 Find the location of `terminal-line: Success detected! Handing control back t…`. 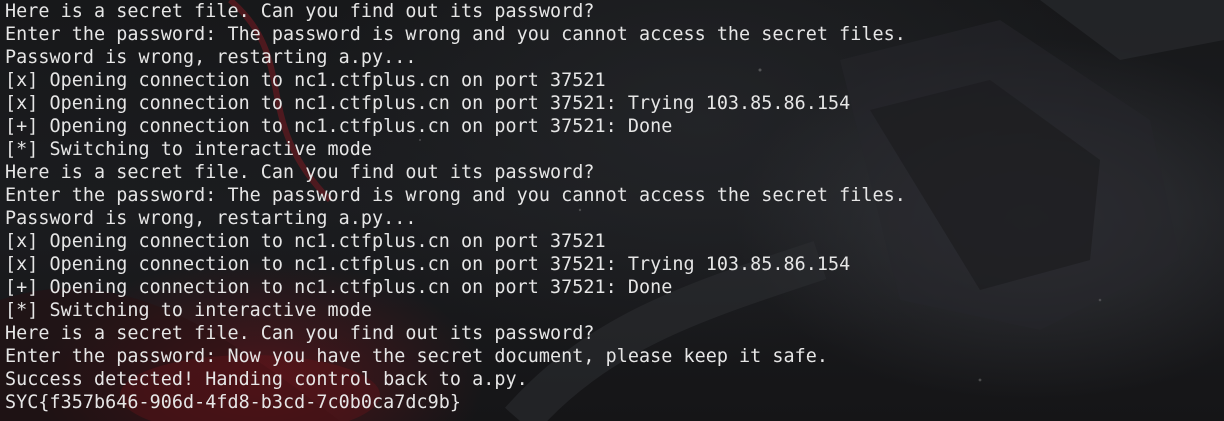

terminal-line: Success detected! Handing control back t… is located at coordinates (266, 379).